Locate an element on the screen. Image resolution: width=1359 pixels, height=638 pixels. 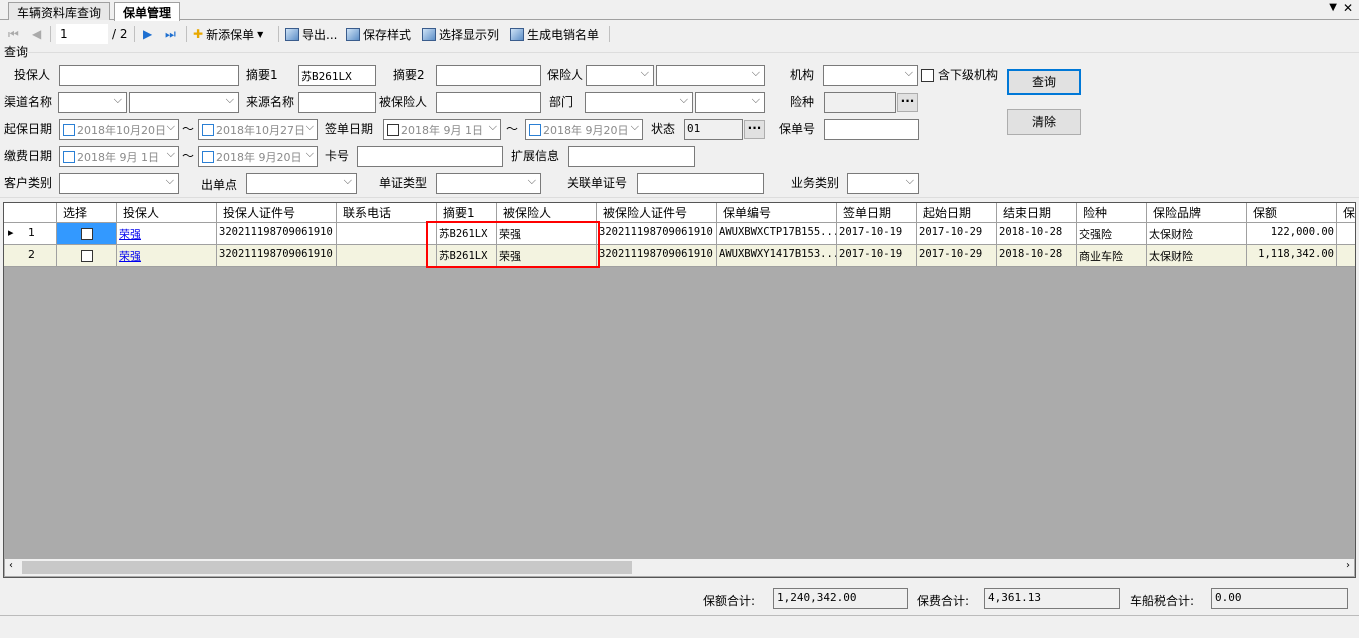
column-header: 联系电话 is located at coordinates (387, 213).